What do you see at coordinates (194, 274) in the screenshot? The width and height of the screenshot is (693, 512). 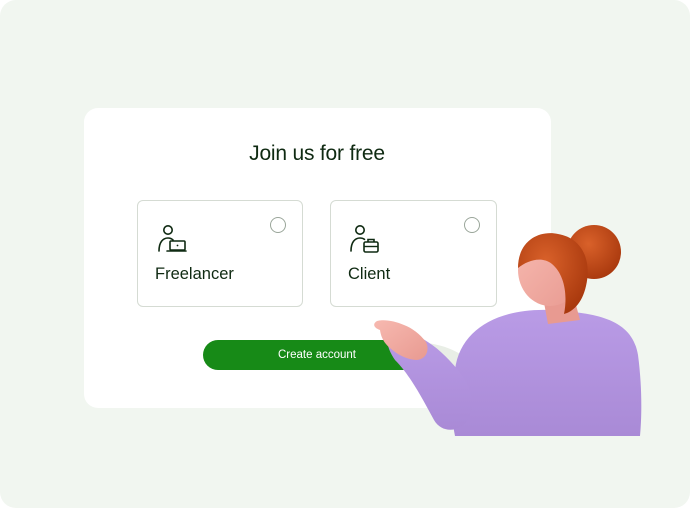 I see `option-label-freelancer: Freelancer` at bounding box center [194, 274].